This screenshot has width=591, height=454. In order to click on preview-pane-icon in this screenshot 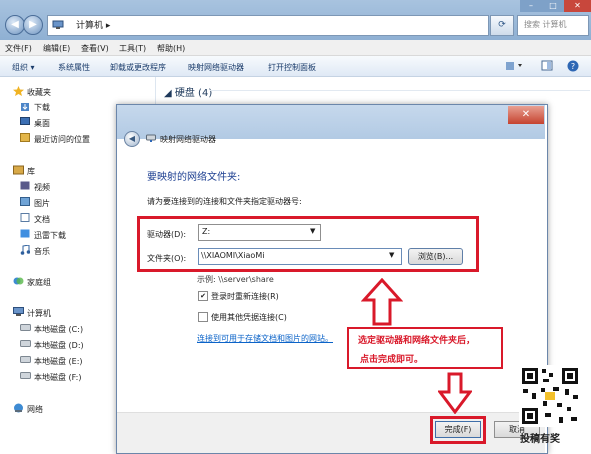, I will do `click(547, 65)`.